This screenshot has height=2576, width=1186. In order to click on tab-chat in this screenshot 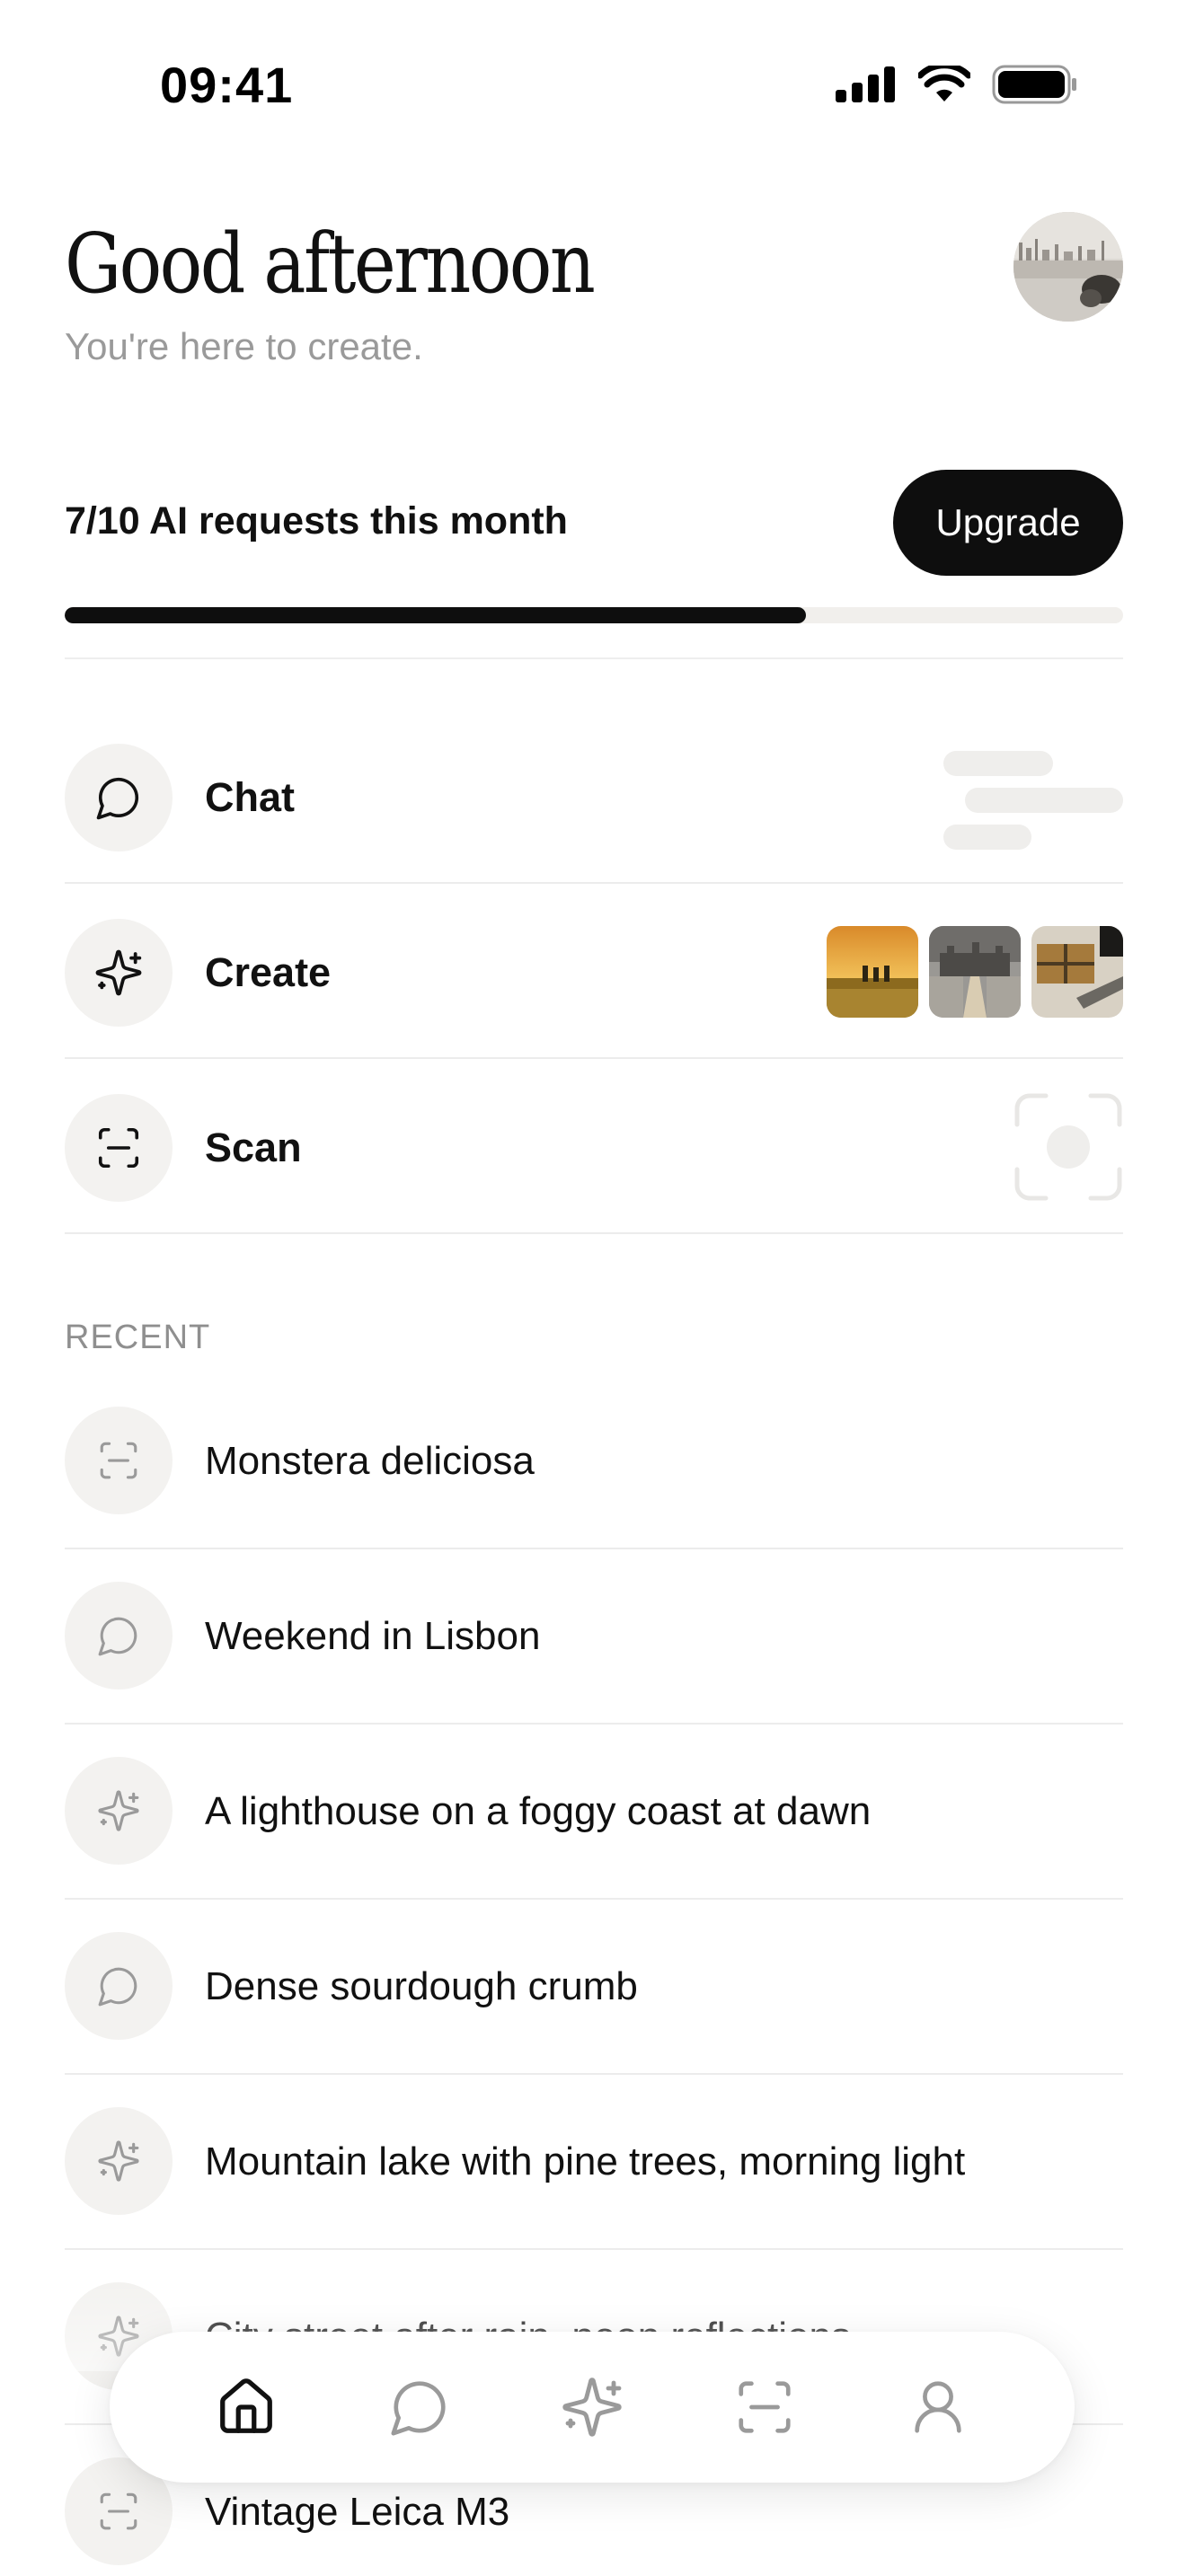, I will do `click(420, 2407)`.